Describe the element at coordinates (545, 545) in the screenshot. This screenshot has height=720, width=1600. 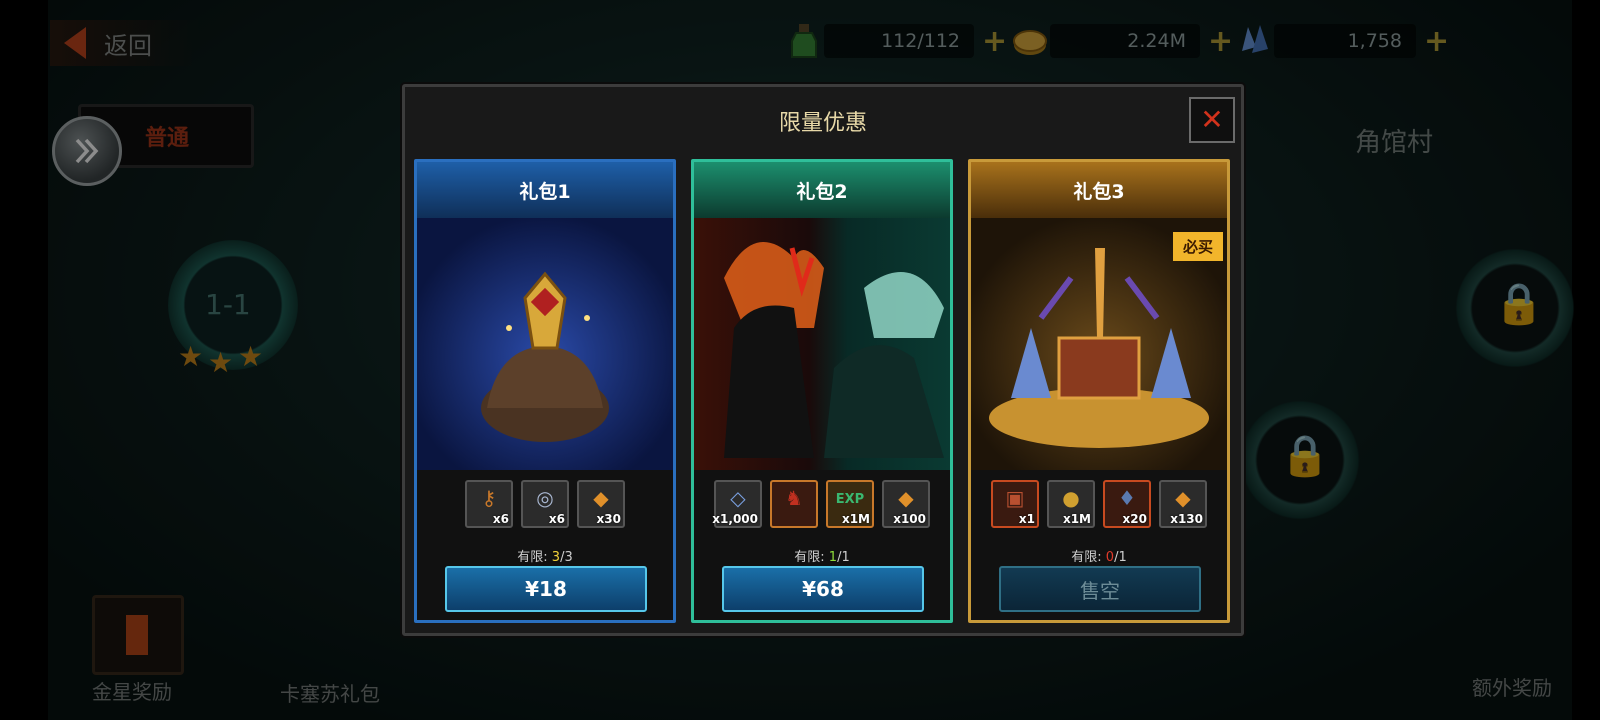
I see `pack-1-footer: ⚷ x6 ◎ x6 ◆ x30 有限: 3/3 ¥18` at that location.